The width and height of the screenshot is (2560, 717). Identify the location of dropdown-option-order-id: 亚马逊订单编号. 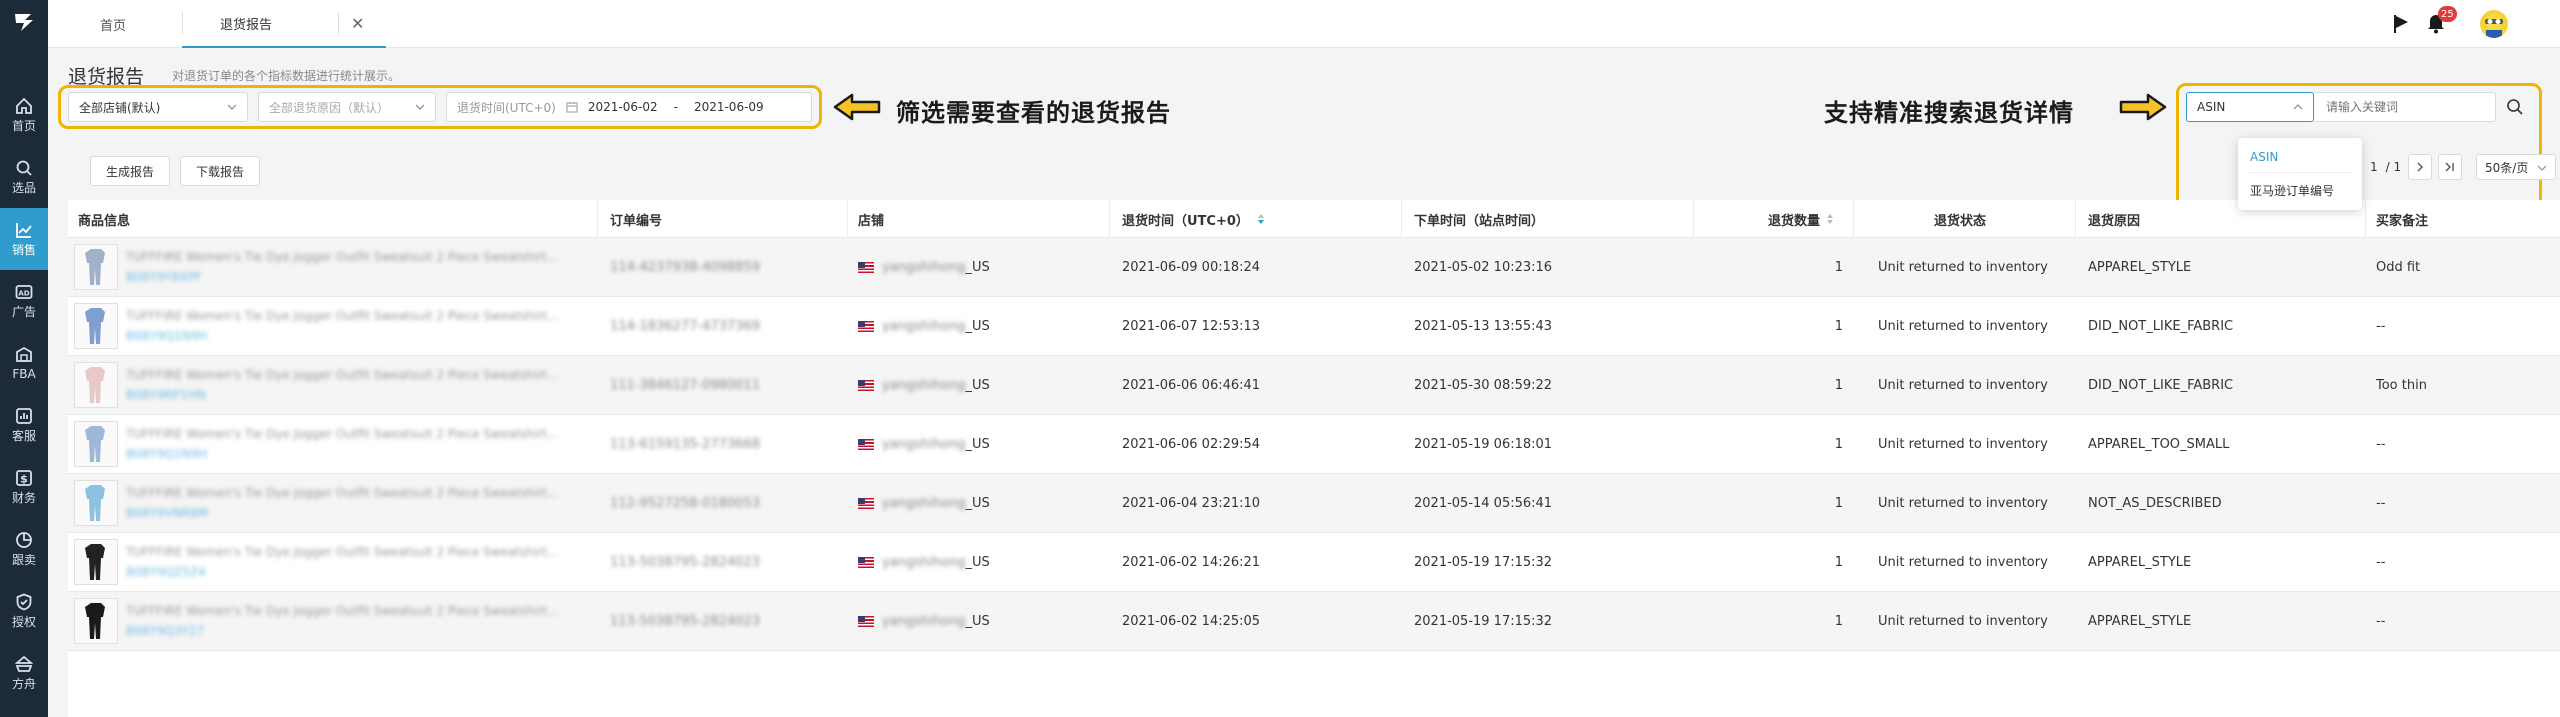
(2292, 190).